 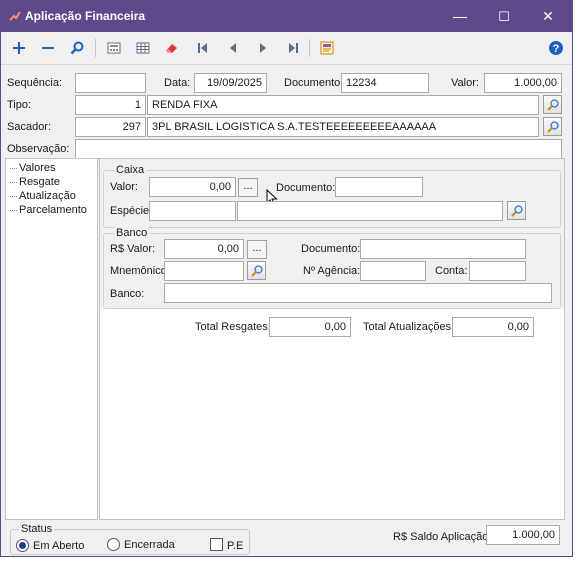 I want to click on banco-valor-field: 0,00, so click(x=204, y=249).